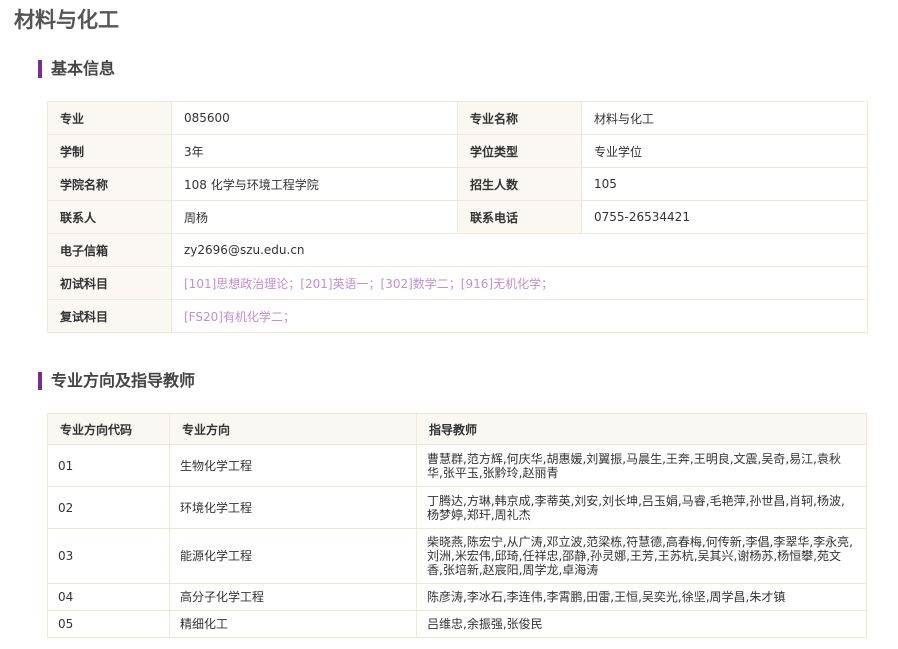  I want to click on retest-subjects-link: [FS20]有机化学二；, so click(519, 316).